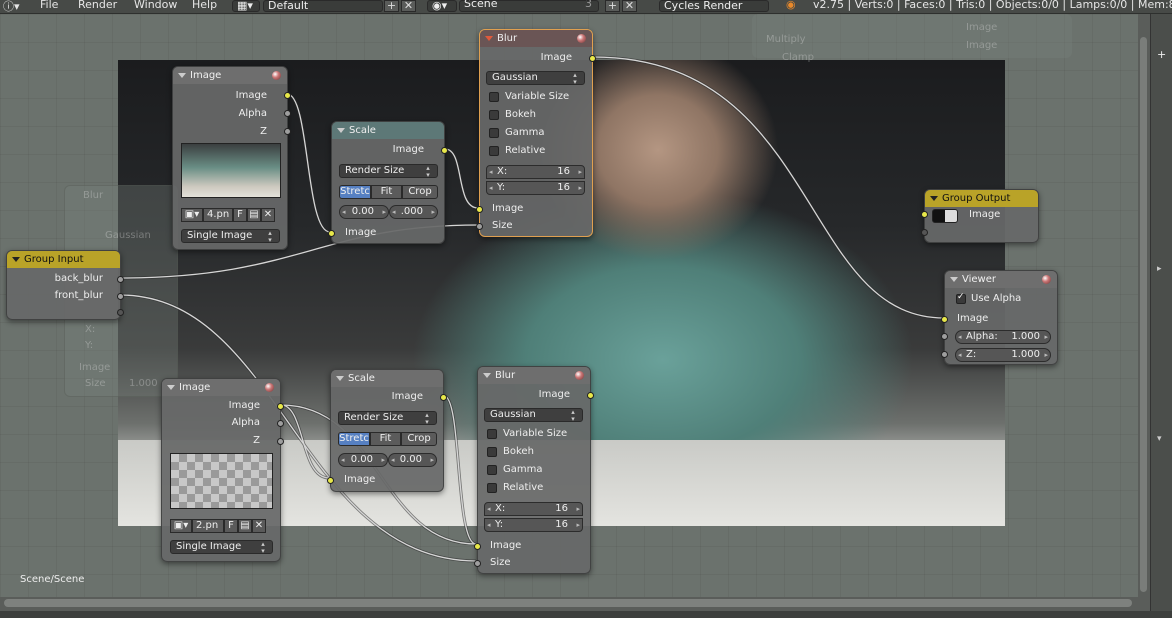 This screenshot has height=618, width=1172. I want to click on properties-side-panel: + ▸ ▾, so click(1161, 312).